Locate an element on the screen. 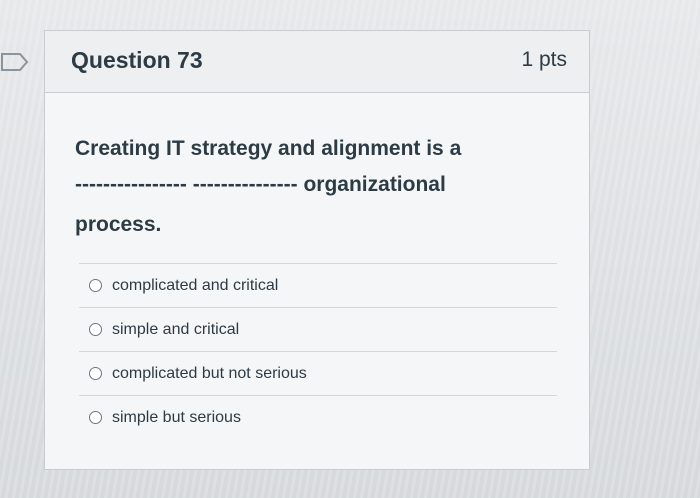  question-title: Question 73 is located at coordinates (137, 60).